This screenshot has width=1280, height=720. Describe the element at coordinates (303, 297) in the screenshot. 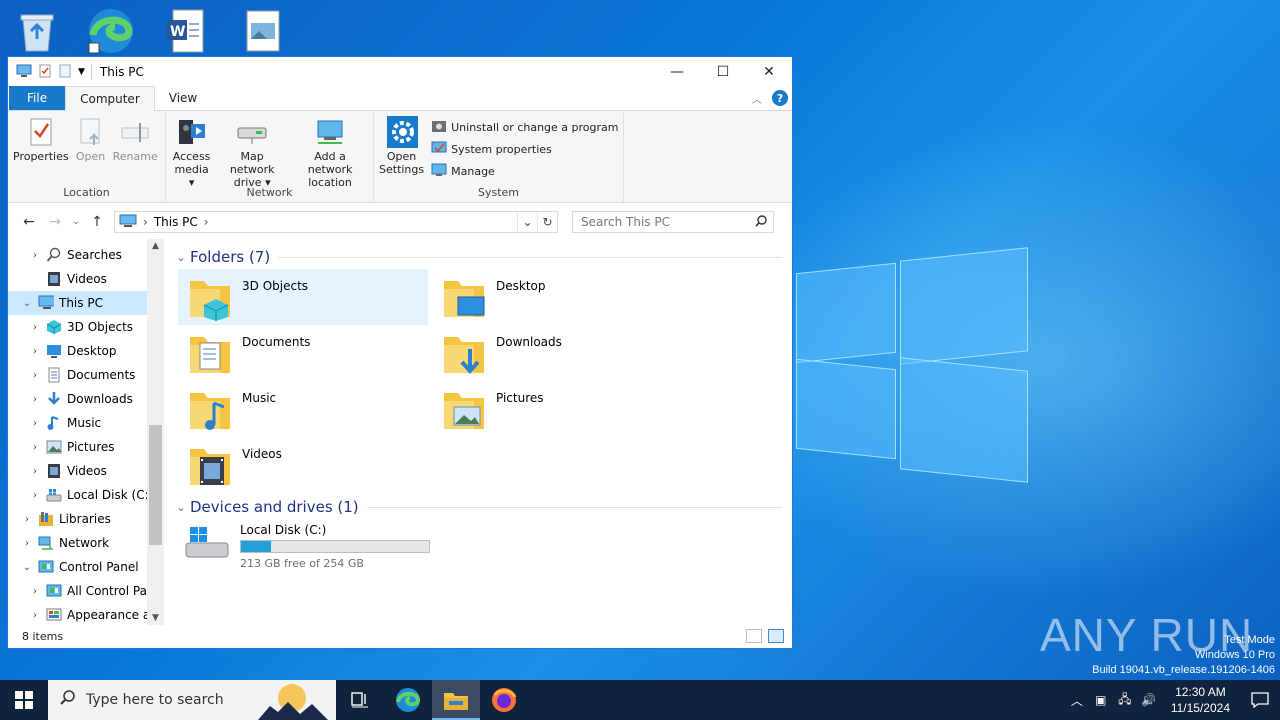

I see `folder-3d-objects: 3D Objects` at that location.